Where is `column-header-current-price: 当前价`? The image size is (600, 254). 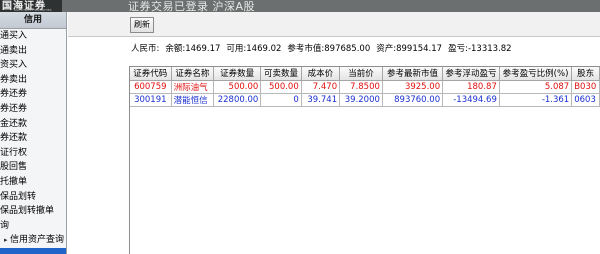 column-header-current-price: 当前价 is located at coordinates (361, 74).